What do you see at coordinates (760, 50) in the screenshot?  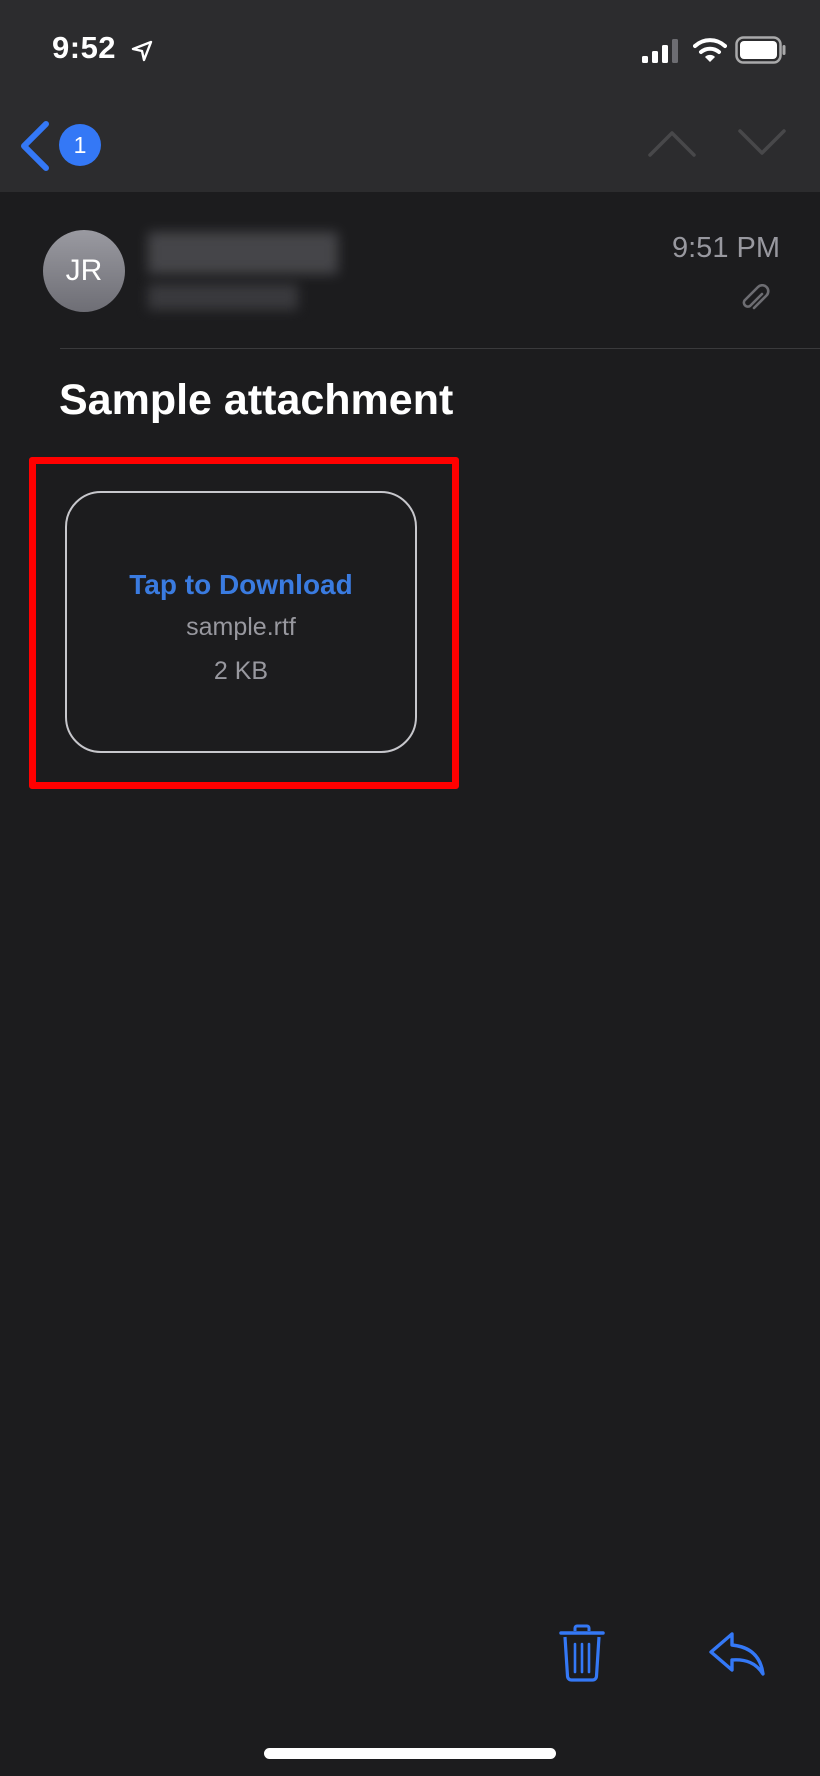 I see `battery-icon` at bounding box center [760, 50].